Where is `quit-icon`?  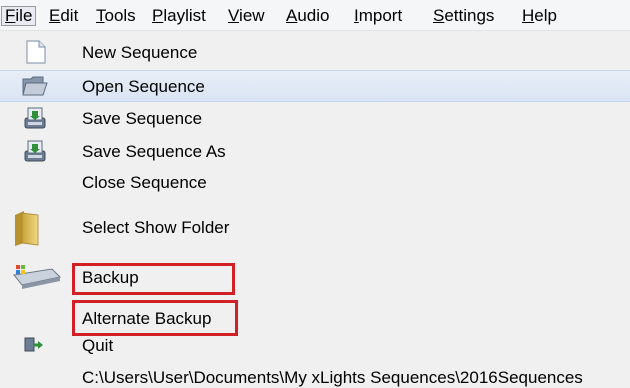 quit-icon is located at coordinates (33, 344).